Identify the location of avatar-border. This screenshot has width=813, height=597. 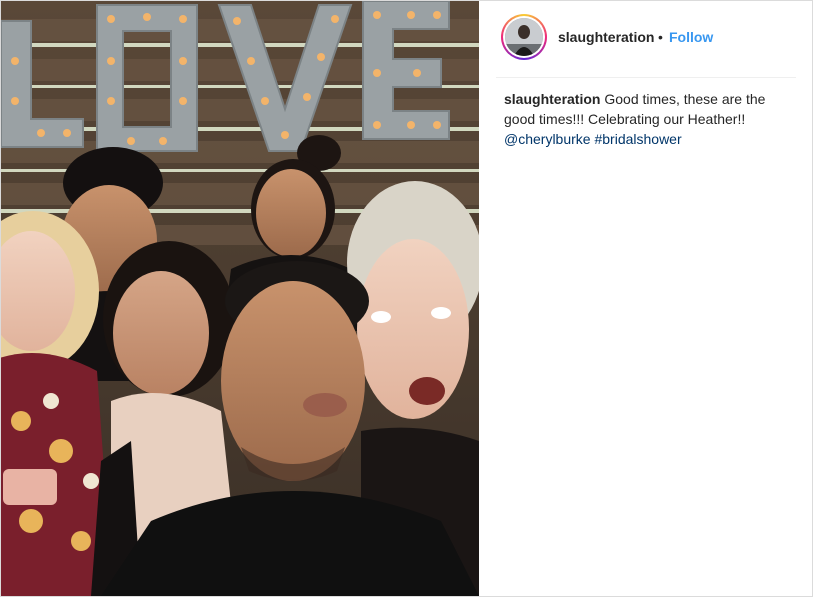
(524, 37).